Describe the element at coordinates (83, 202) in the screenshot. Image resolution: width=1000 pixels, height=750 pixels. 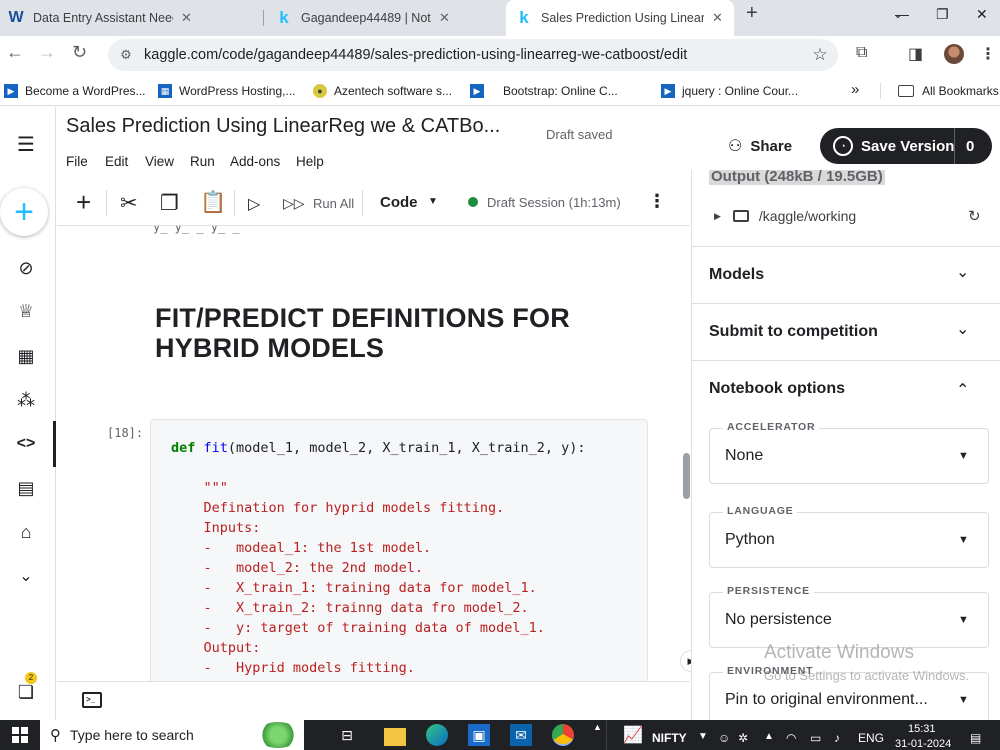
I see `add-cell-plus-icon: +` at that location.